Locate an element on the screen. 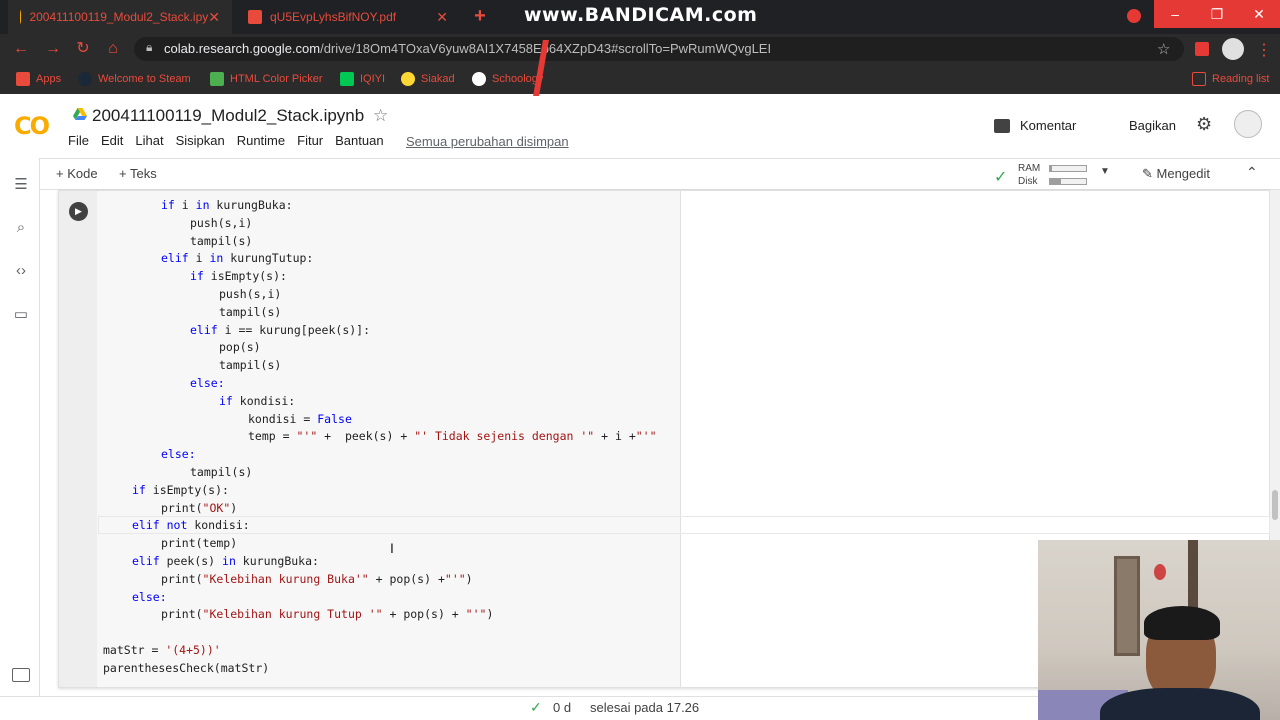 This screenshot has height=720, width=1280. run-cell-button: ▶ is located at coordinates (78, 211).